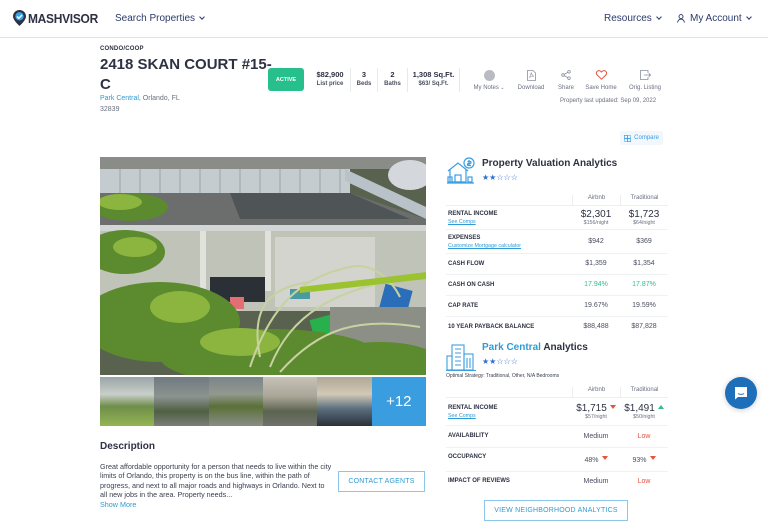 The height and width of the screenshot is (529, 768). What do you see at coordinates (639, 408) in the screenshot?
I see `traditional-value: $1,491` at bounding box center [639, 408].